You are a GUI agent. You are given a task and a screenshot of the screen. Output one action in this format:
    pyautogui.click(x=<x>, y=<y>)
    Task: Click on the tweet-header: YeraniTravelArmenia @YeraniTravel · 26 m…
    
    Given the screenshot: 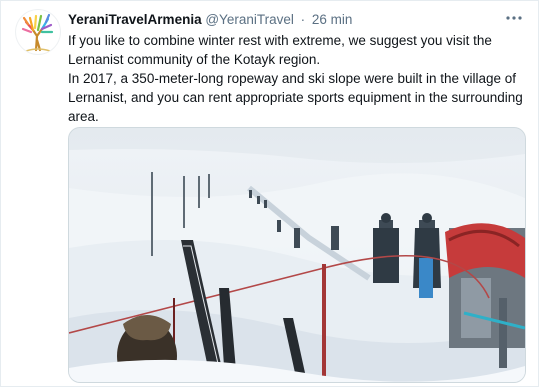 What is the action you would take?
    pyautogui.click(x=283, y=19)
    